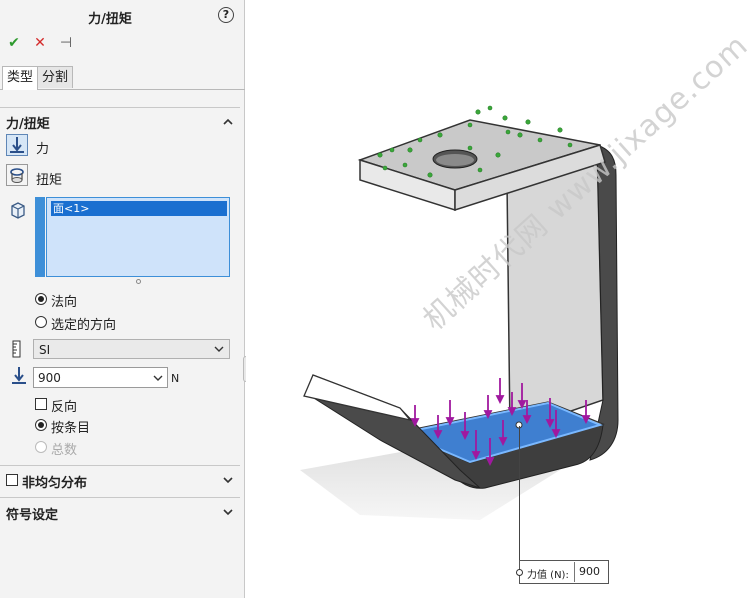  What do you see at coordinates (64, 176) in the screenshot?
I see `torque-option-row: 扭矩` at bounding box center [64, 176].